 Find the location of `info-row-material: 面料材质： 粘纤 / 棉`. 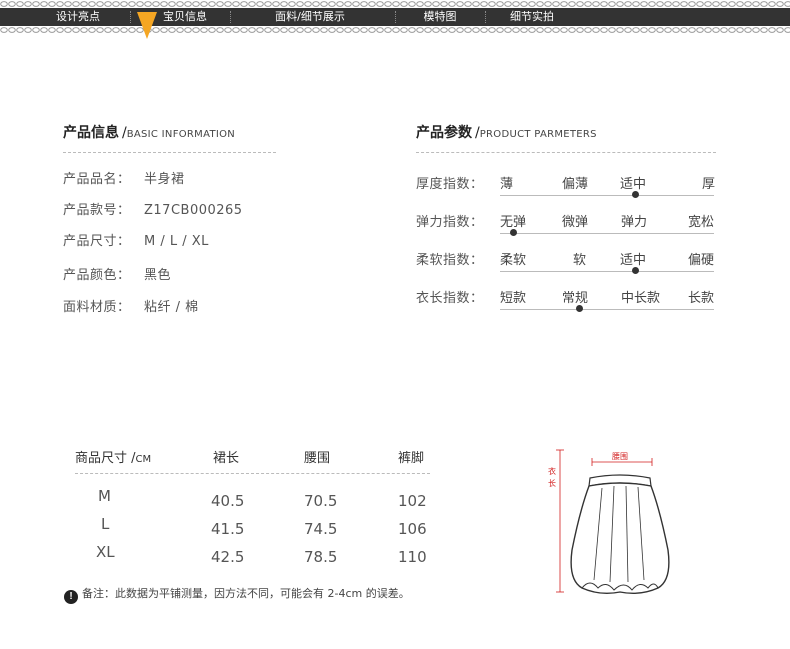

info-row-material: 面料材质： 粘纤 / 棉 is located at coordinates (131, 307).